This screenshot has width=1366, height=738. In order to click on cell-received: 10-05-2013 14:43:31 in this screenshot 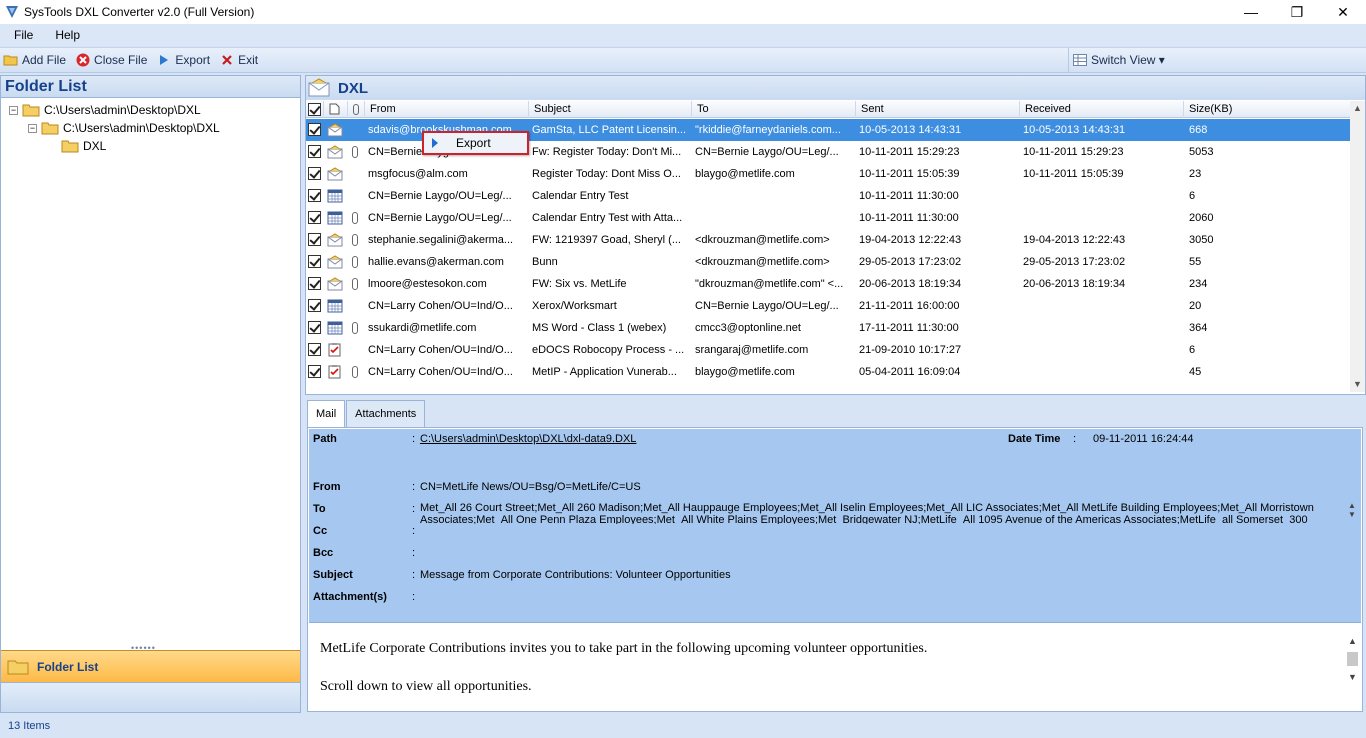, I will do `click(1074, 130)`.